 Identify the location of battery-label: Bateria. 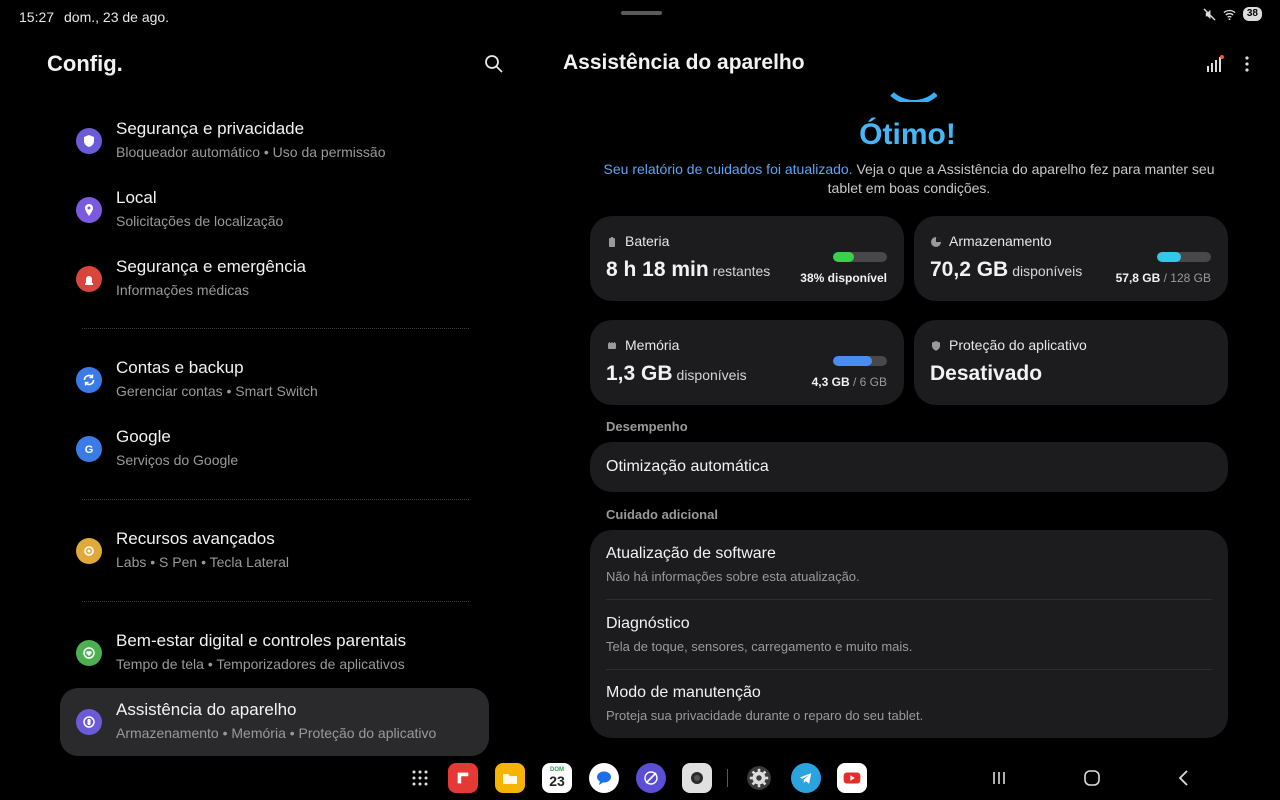
(647, 241).